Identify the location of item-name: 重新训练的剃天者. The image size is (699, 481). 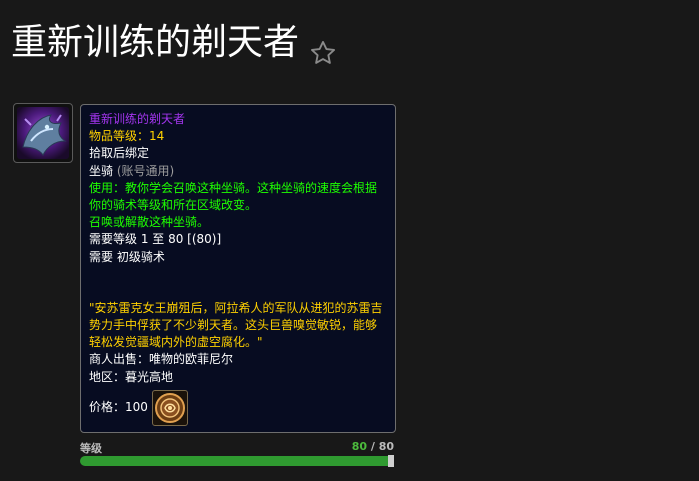
(137, 119).